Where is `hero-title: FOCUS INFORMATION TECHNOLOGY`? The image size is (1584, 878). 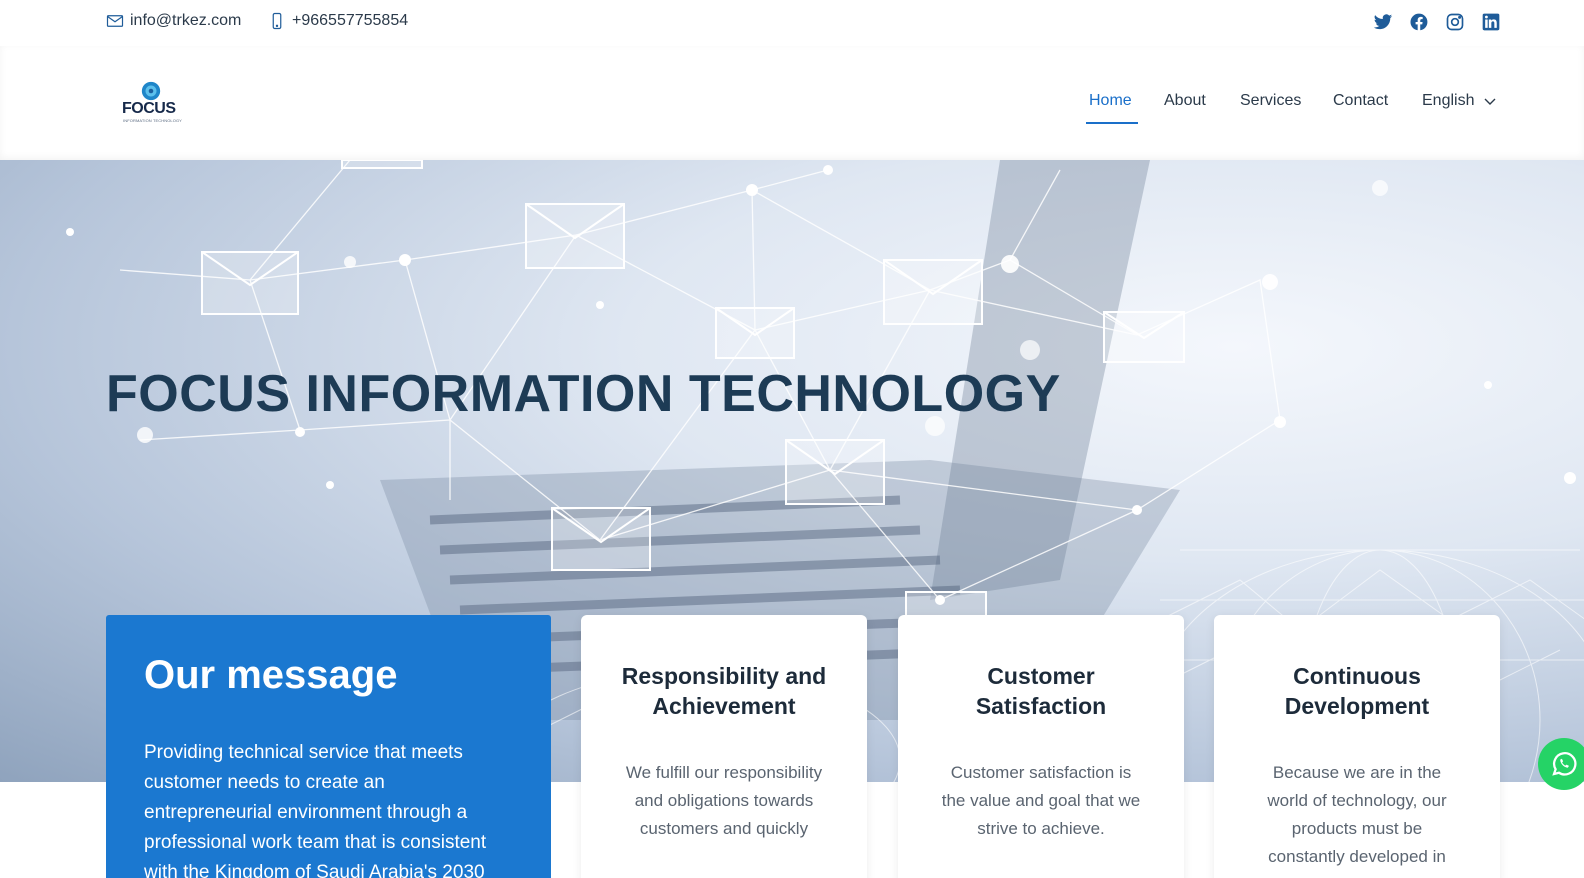 hero-title: FOCUS INFORMATION TECHNOLOGY is located at coordinates (583, 394).